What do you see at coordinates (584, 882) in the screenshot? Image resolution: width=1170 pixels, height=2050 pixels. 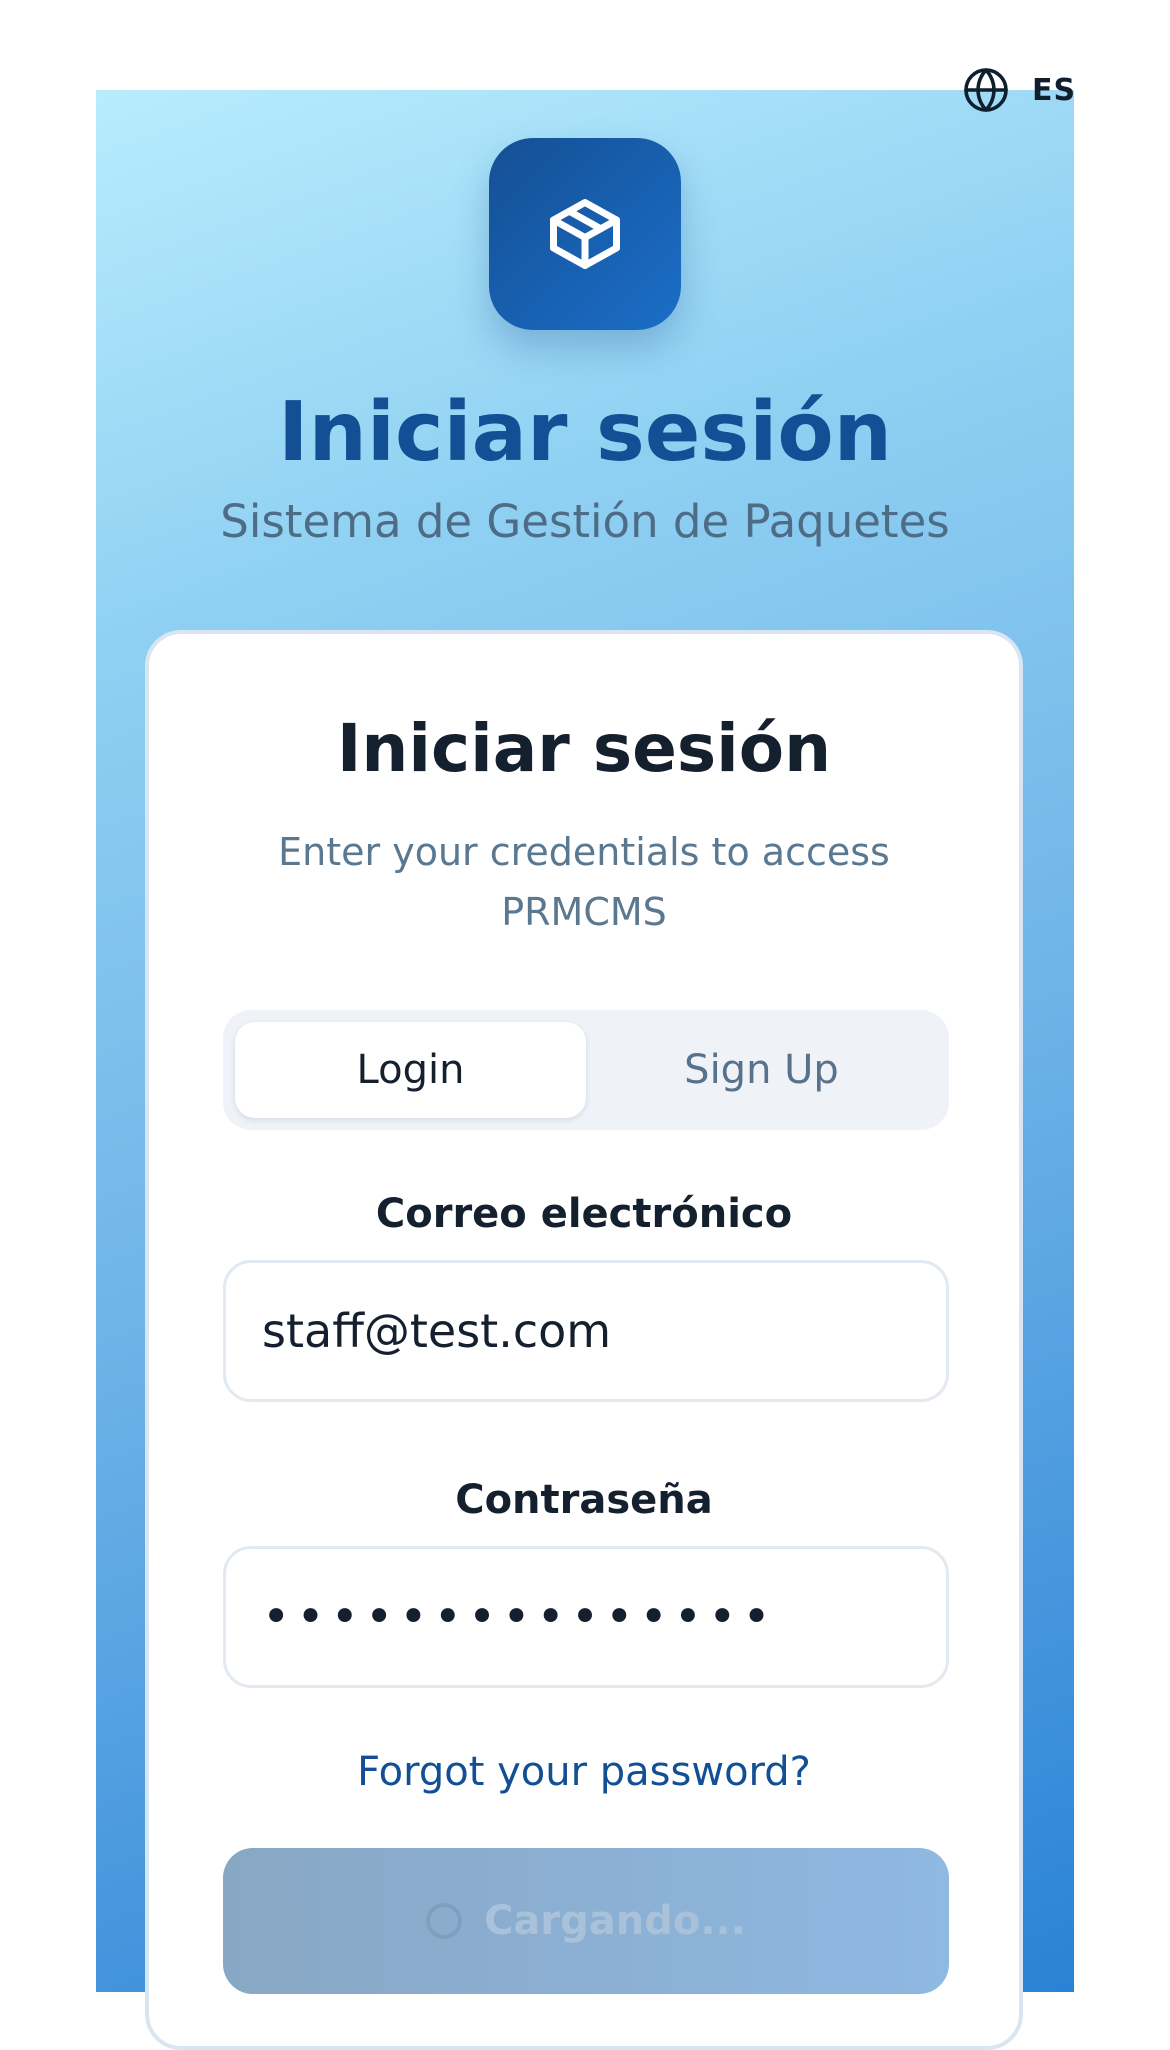 I see `card-description: Enter your credentials to access PRMCMS` at bounding box center [584, 882].